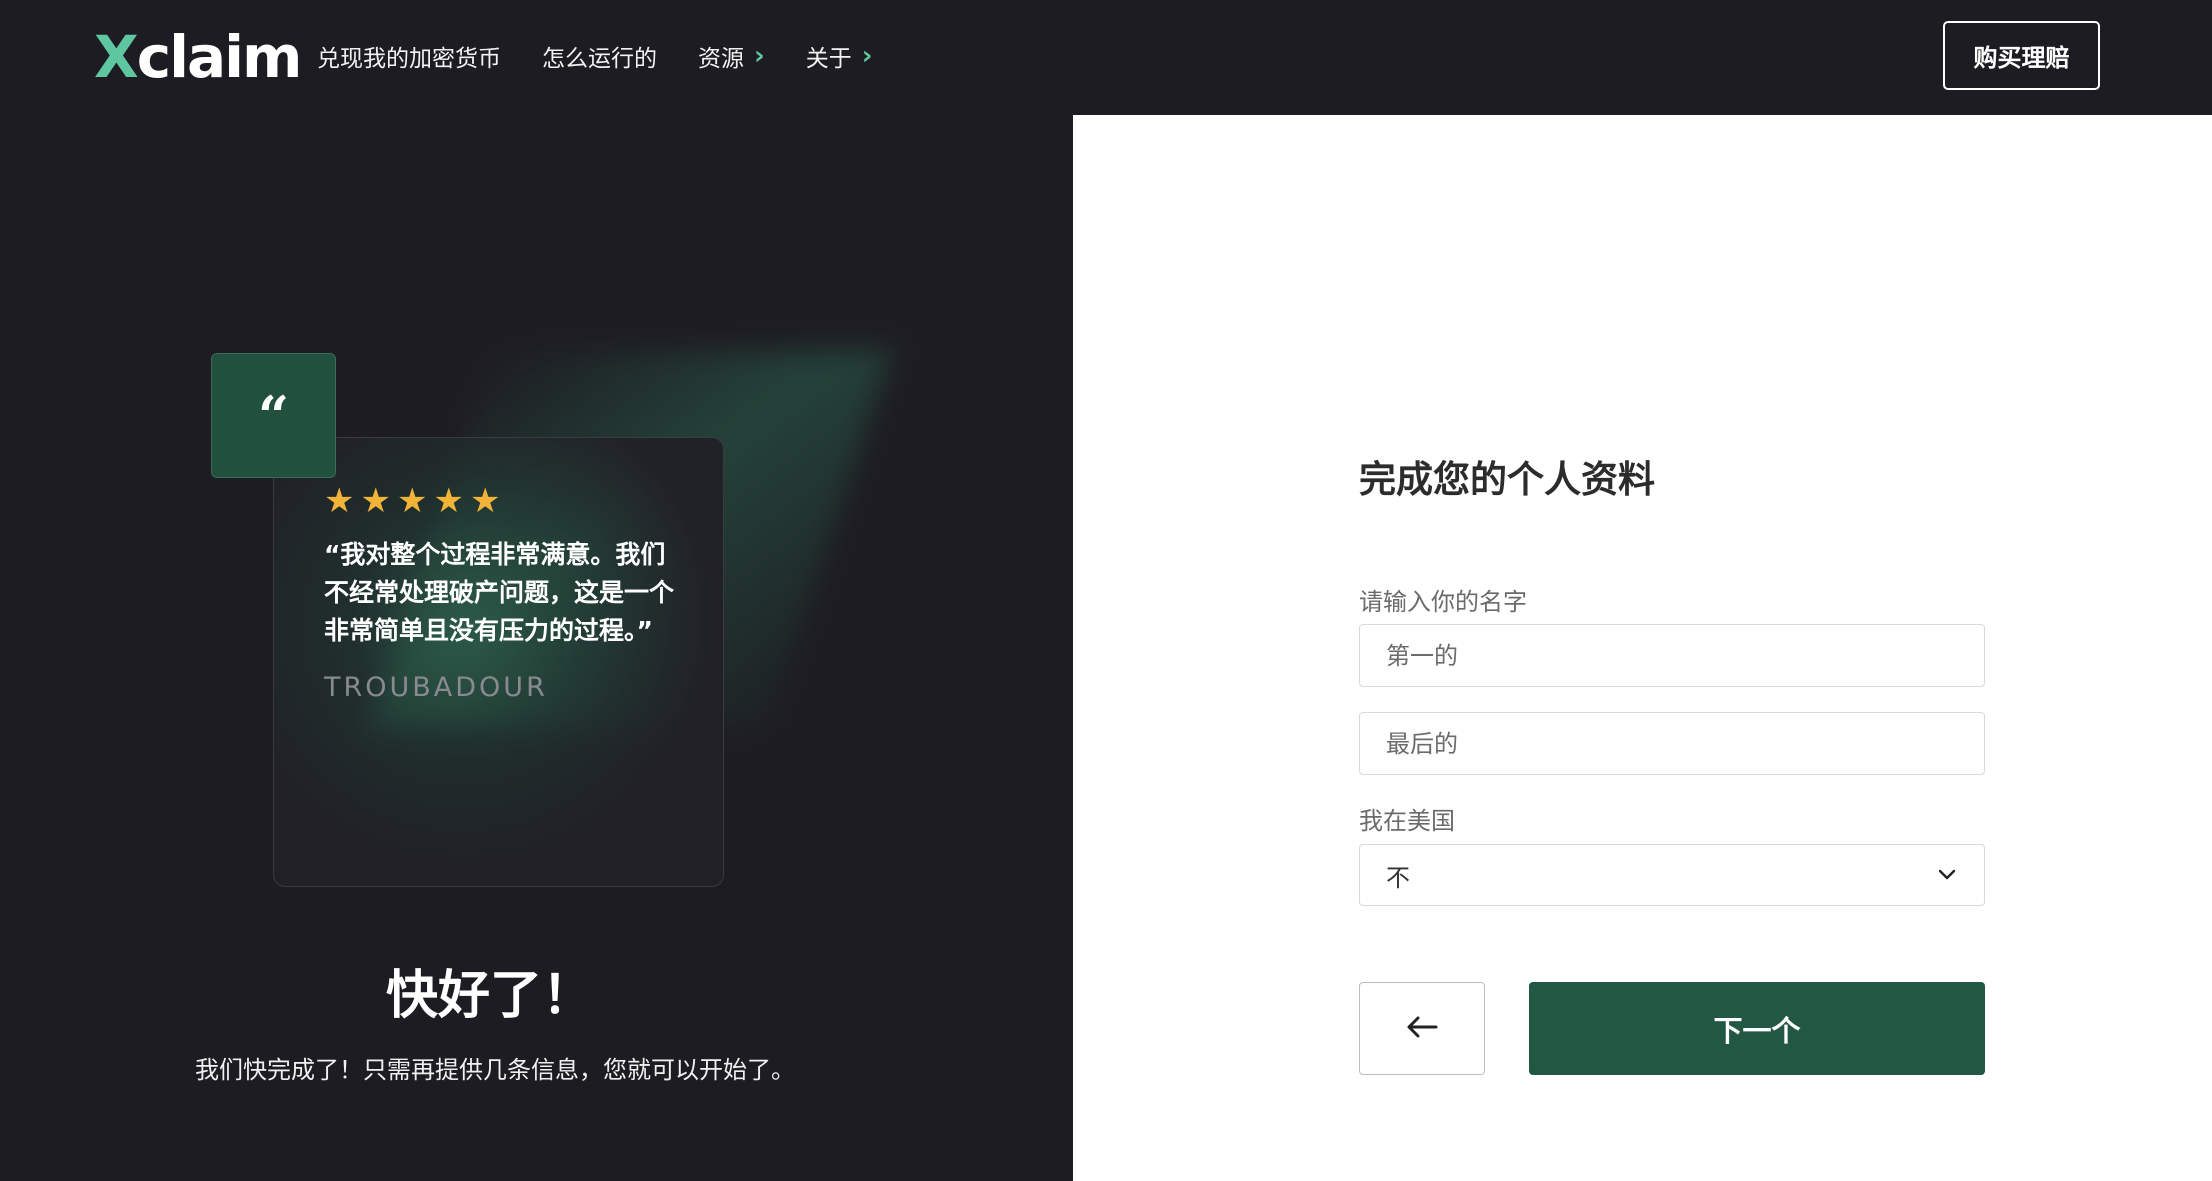 The height and width of the screenshot is (1181, 2212). What do you see at coordinates (1672, 875) in the screenshot?
I see `us-resident-select: 不` at bounding box center [1672, 875].